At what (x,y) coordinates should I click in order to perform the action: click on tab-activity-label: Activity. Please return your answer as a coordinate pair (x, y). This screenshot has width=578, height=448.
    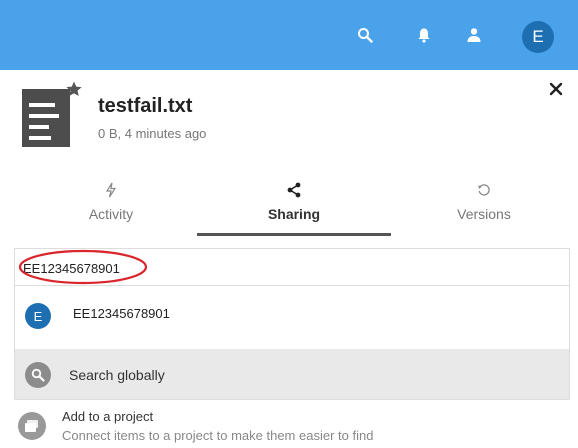
    Looking at the image, I should click on (111, 214).